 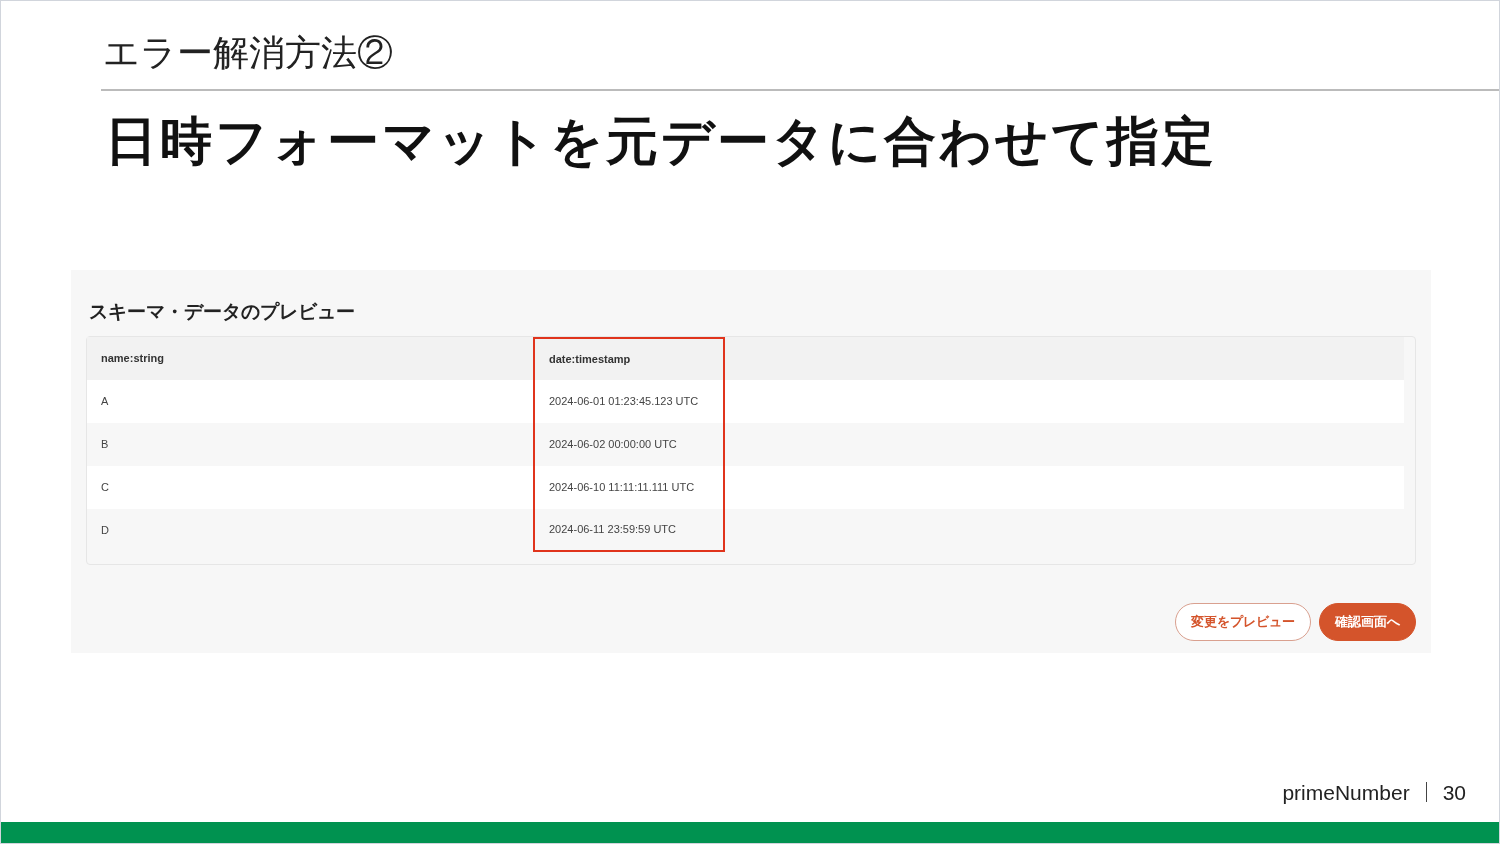 I want to click on panel-title: スキーマ・データのプレビュー, so click(x=222, y=312).